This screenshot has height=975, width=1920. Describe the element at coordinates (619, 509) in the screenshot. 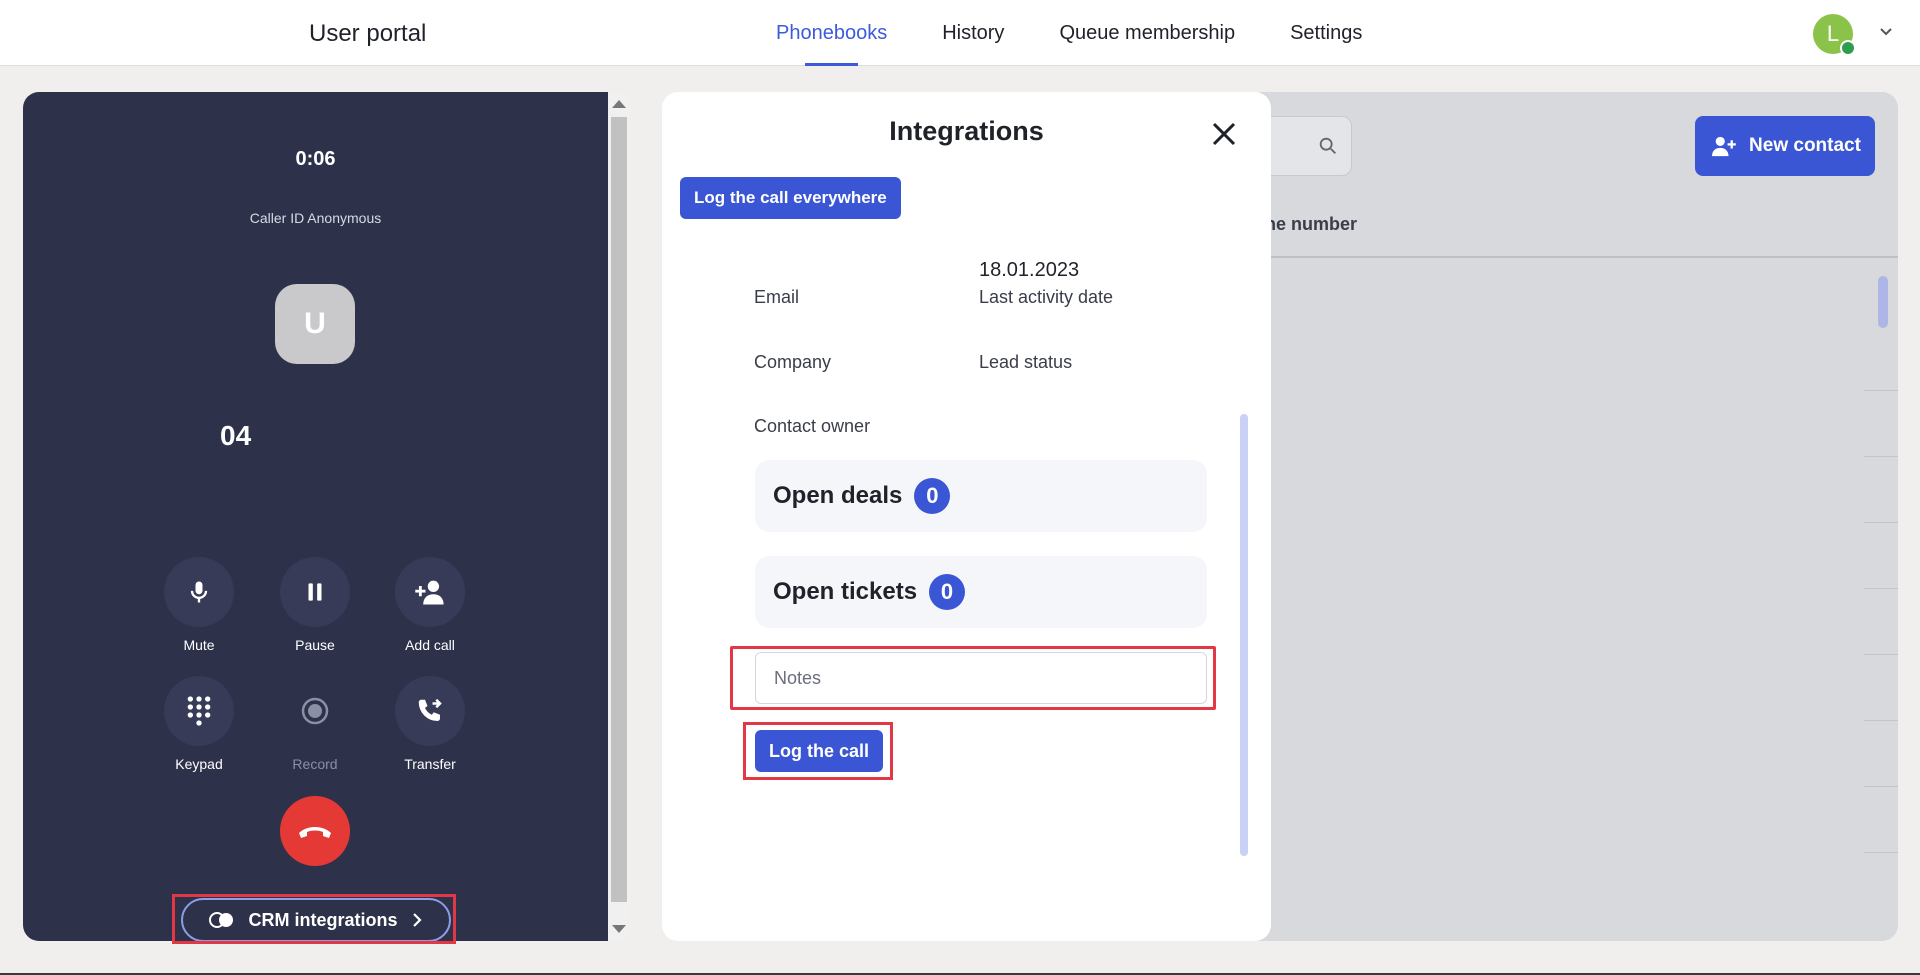

I see `scroll-thumb` at that location.